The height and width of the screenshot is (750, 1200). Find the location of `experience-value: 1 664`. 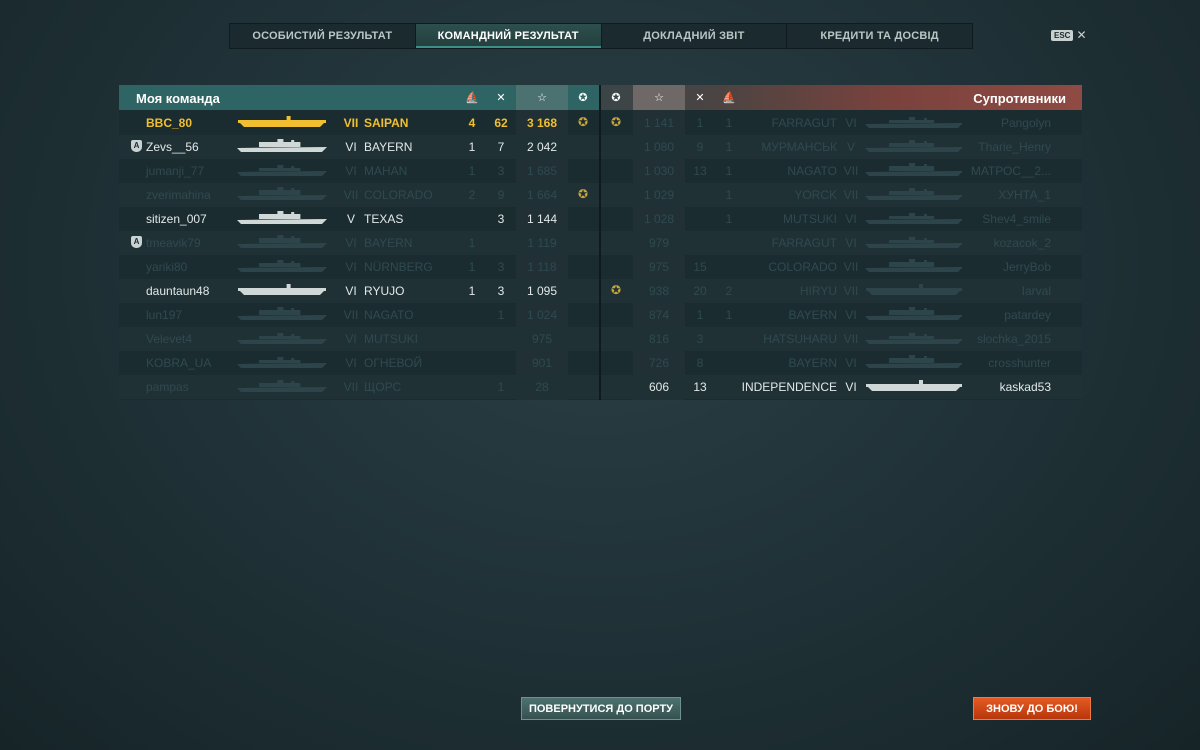

experience-value: 1 664 is located at coordinates (542, 195).